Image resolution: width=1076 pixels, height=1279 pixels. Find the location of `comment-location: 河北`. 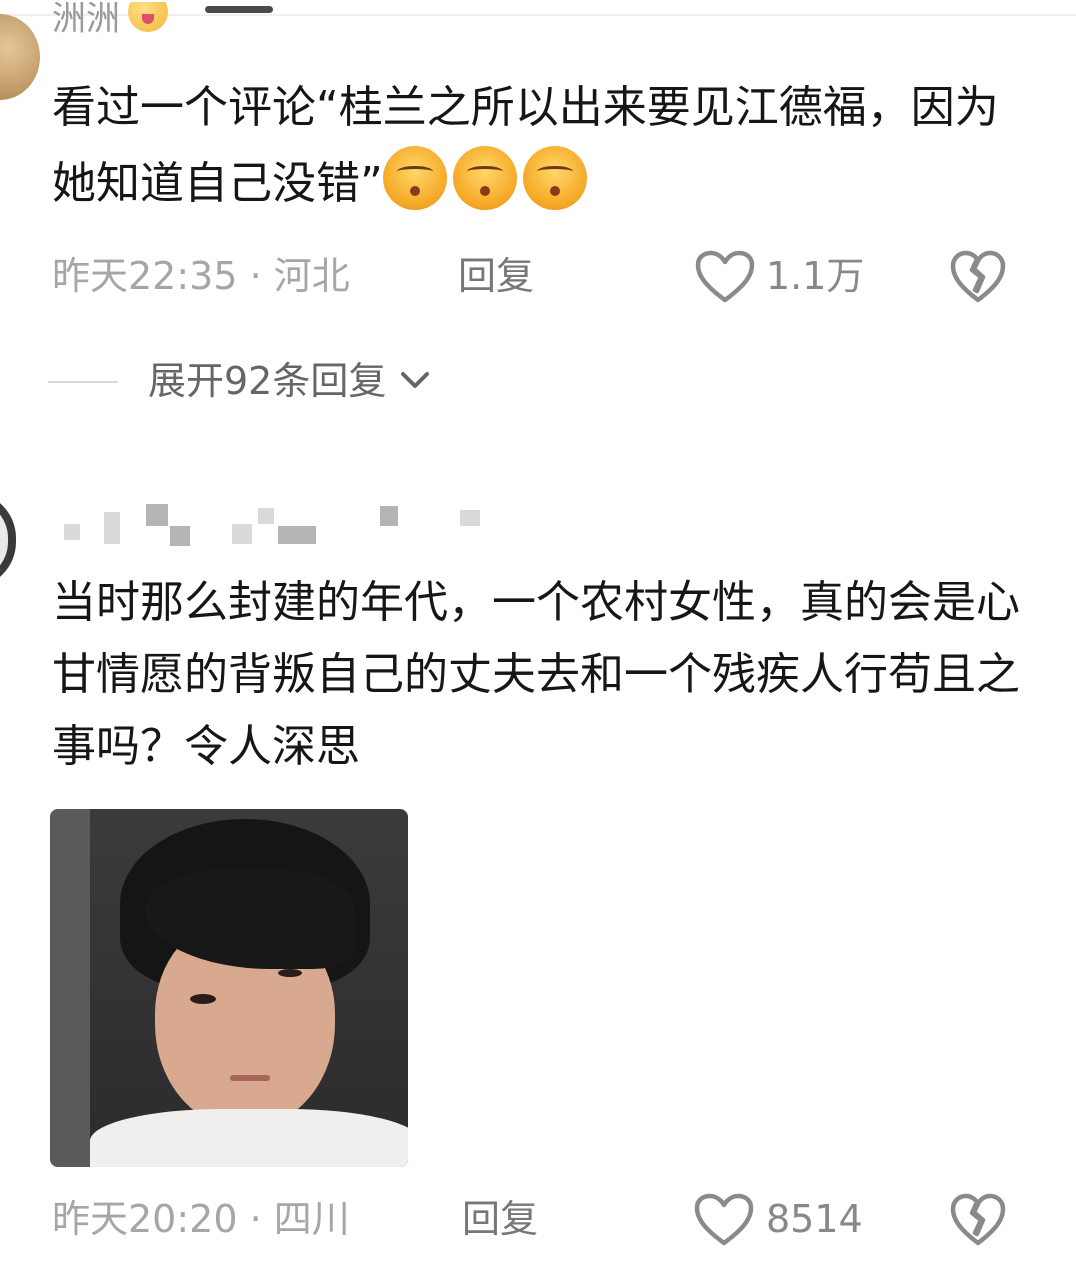

comment-location: 河北 is located at coordinates (311, 276).